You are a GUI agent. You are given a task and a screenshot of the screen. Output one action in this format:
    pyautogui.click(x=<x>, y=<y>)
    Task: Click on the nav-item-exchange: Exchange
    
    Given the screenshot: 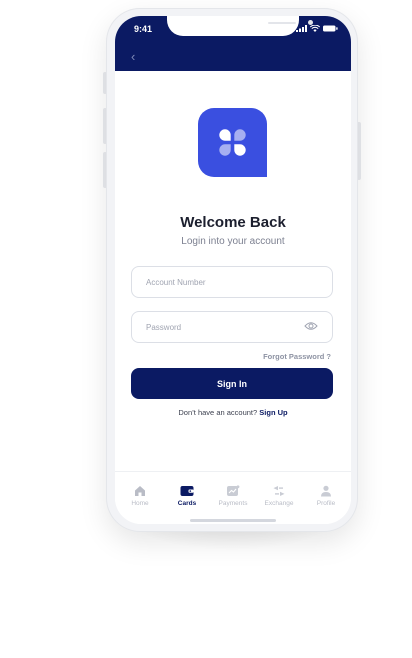 What is the action you would take?
    pyautogui.click(x=279, y=496)
    